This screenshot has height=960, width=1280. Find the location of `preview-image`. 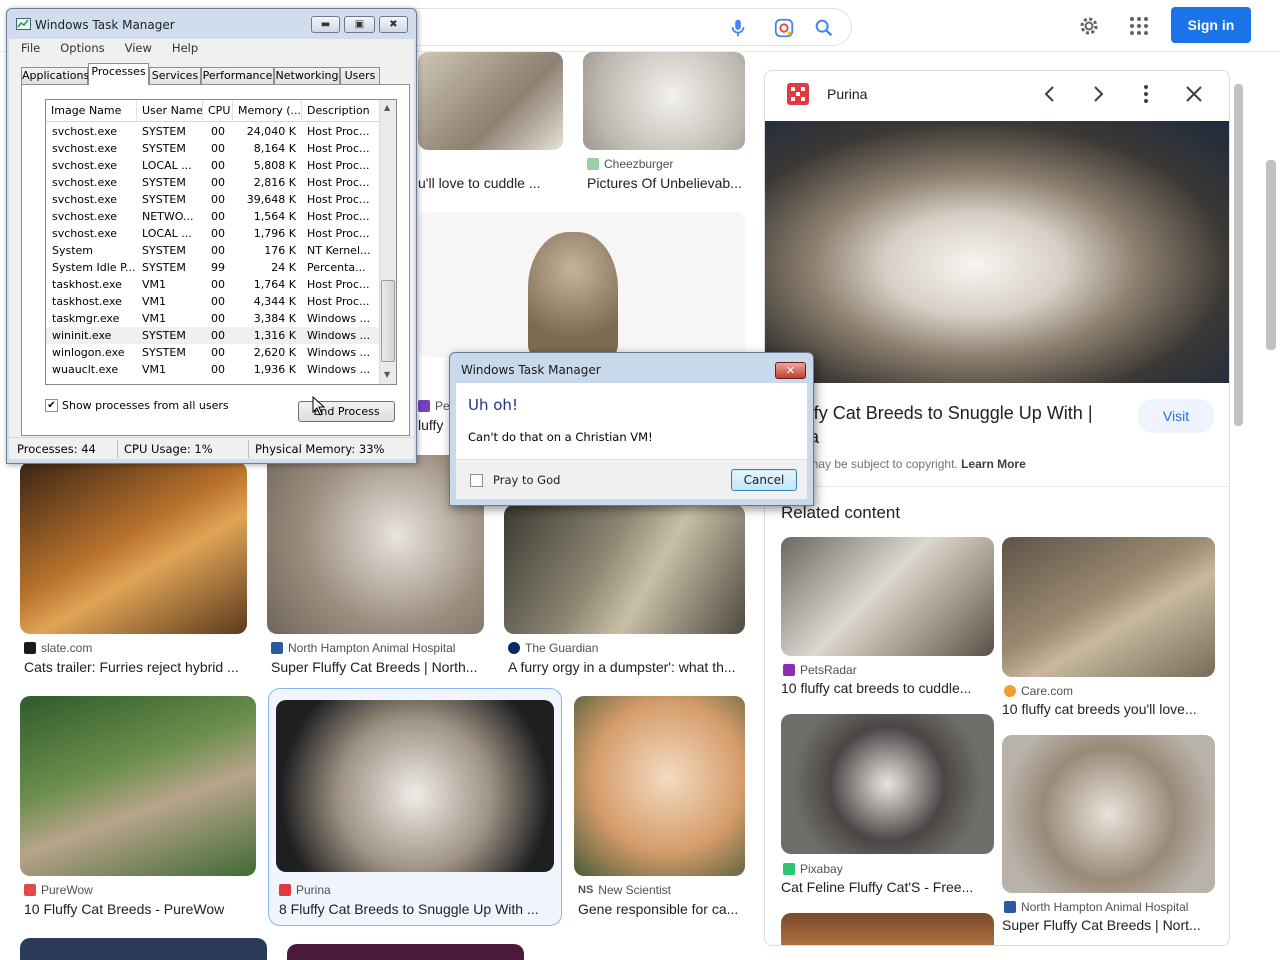

preview-image is located at coordinates (997, 252).